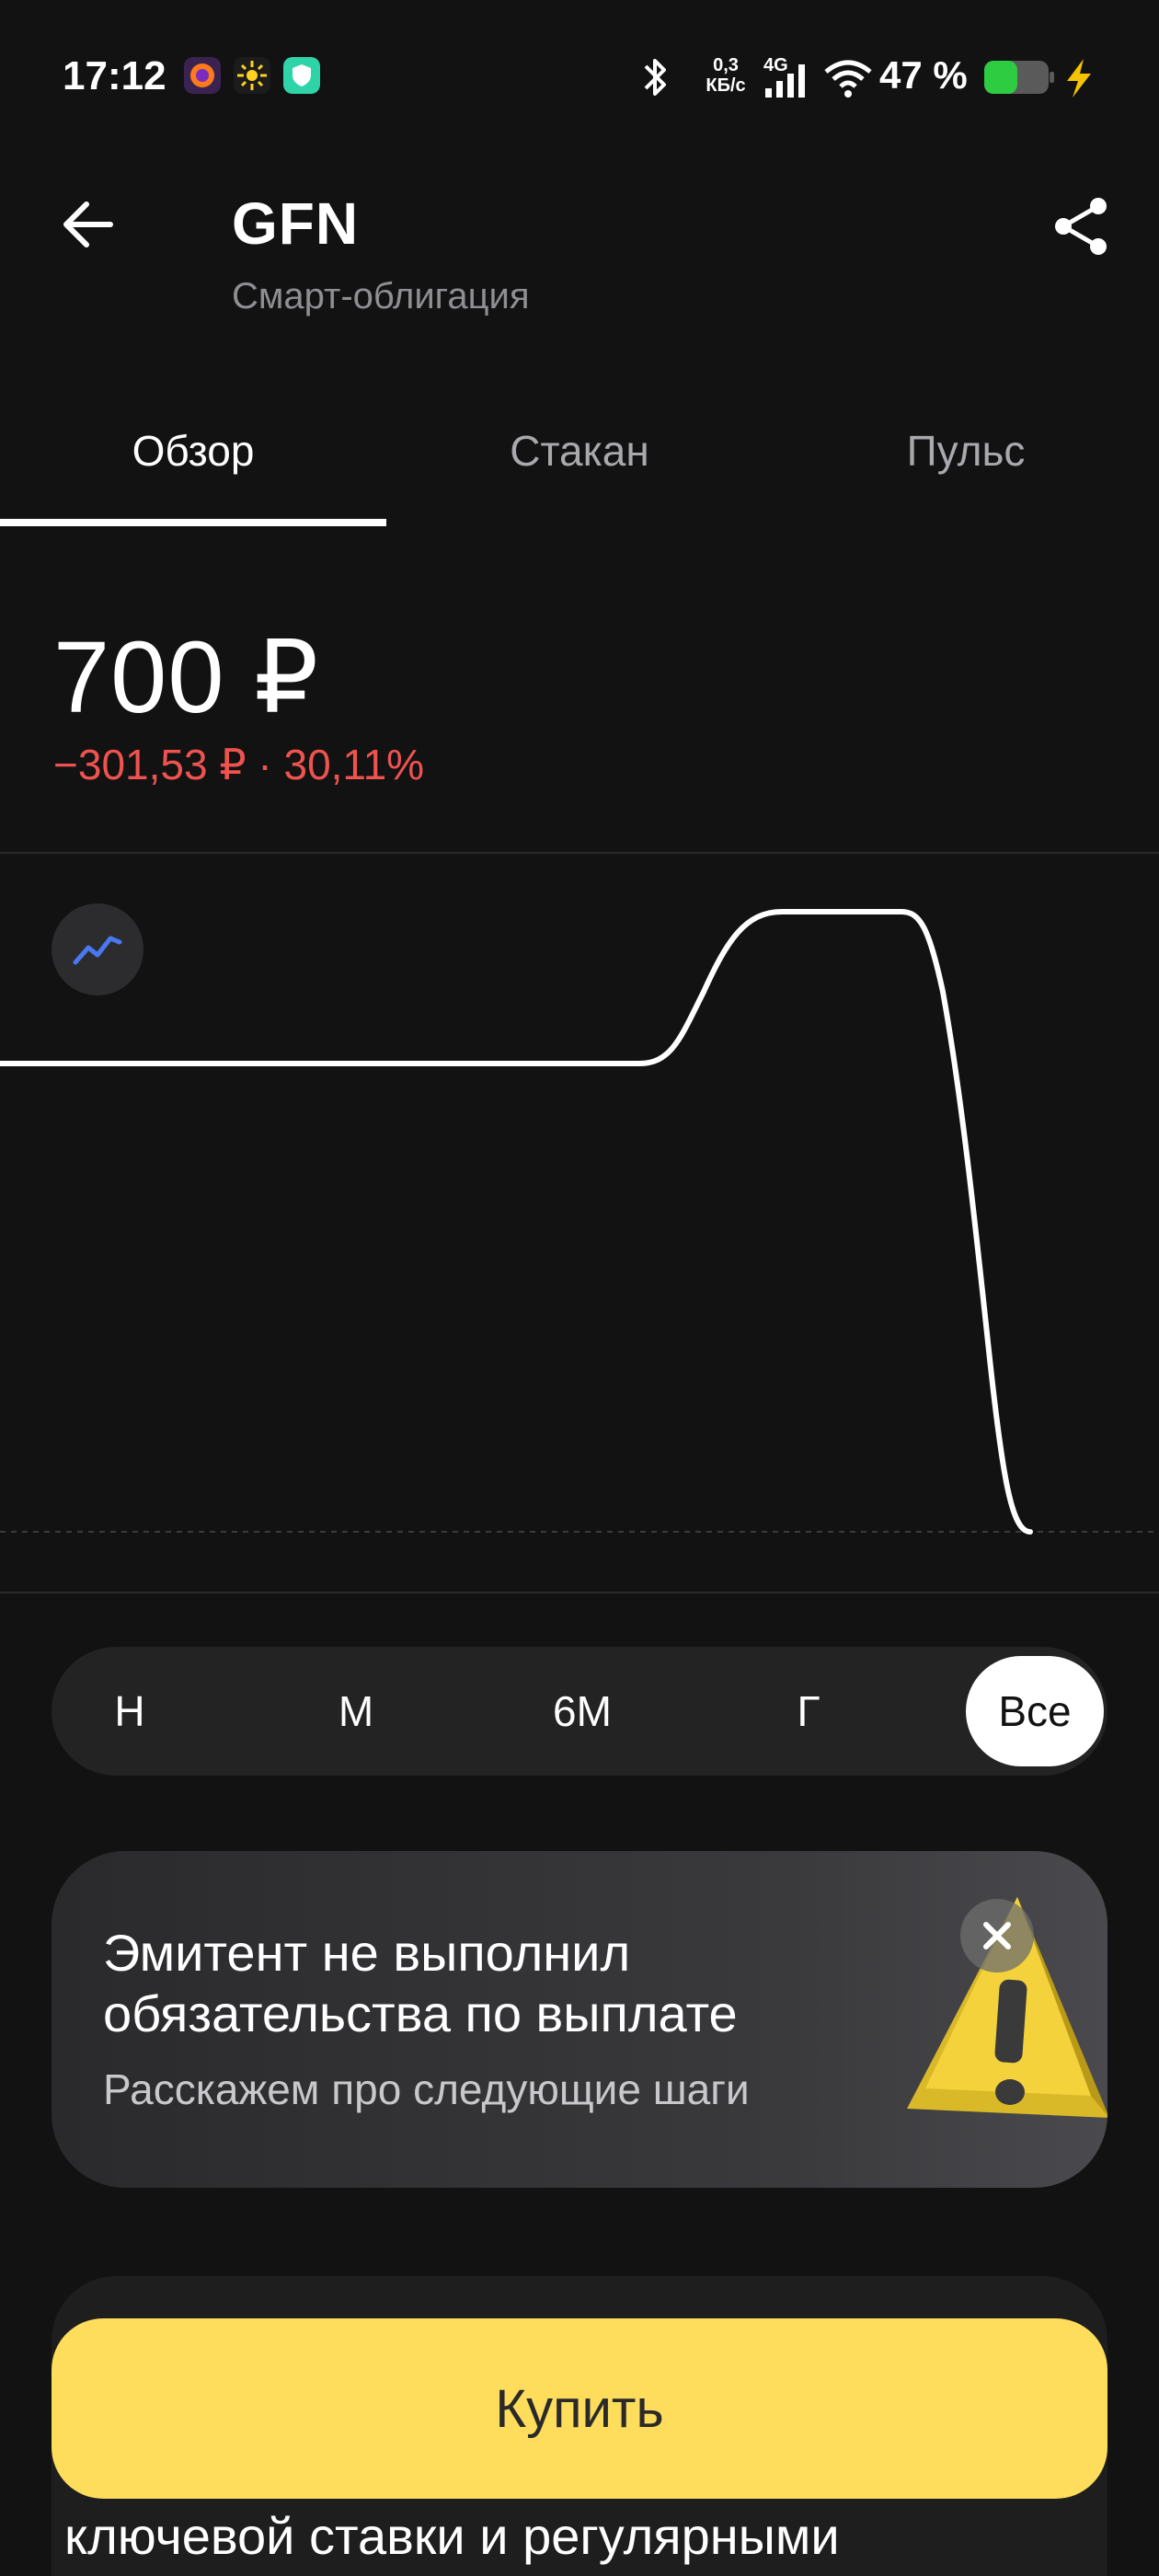 This screenshot has height=2576, width=1159. Describe the element at coordinates (579, 2408) in the screenshot. I see `buy-button: Купить` at that location.